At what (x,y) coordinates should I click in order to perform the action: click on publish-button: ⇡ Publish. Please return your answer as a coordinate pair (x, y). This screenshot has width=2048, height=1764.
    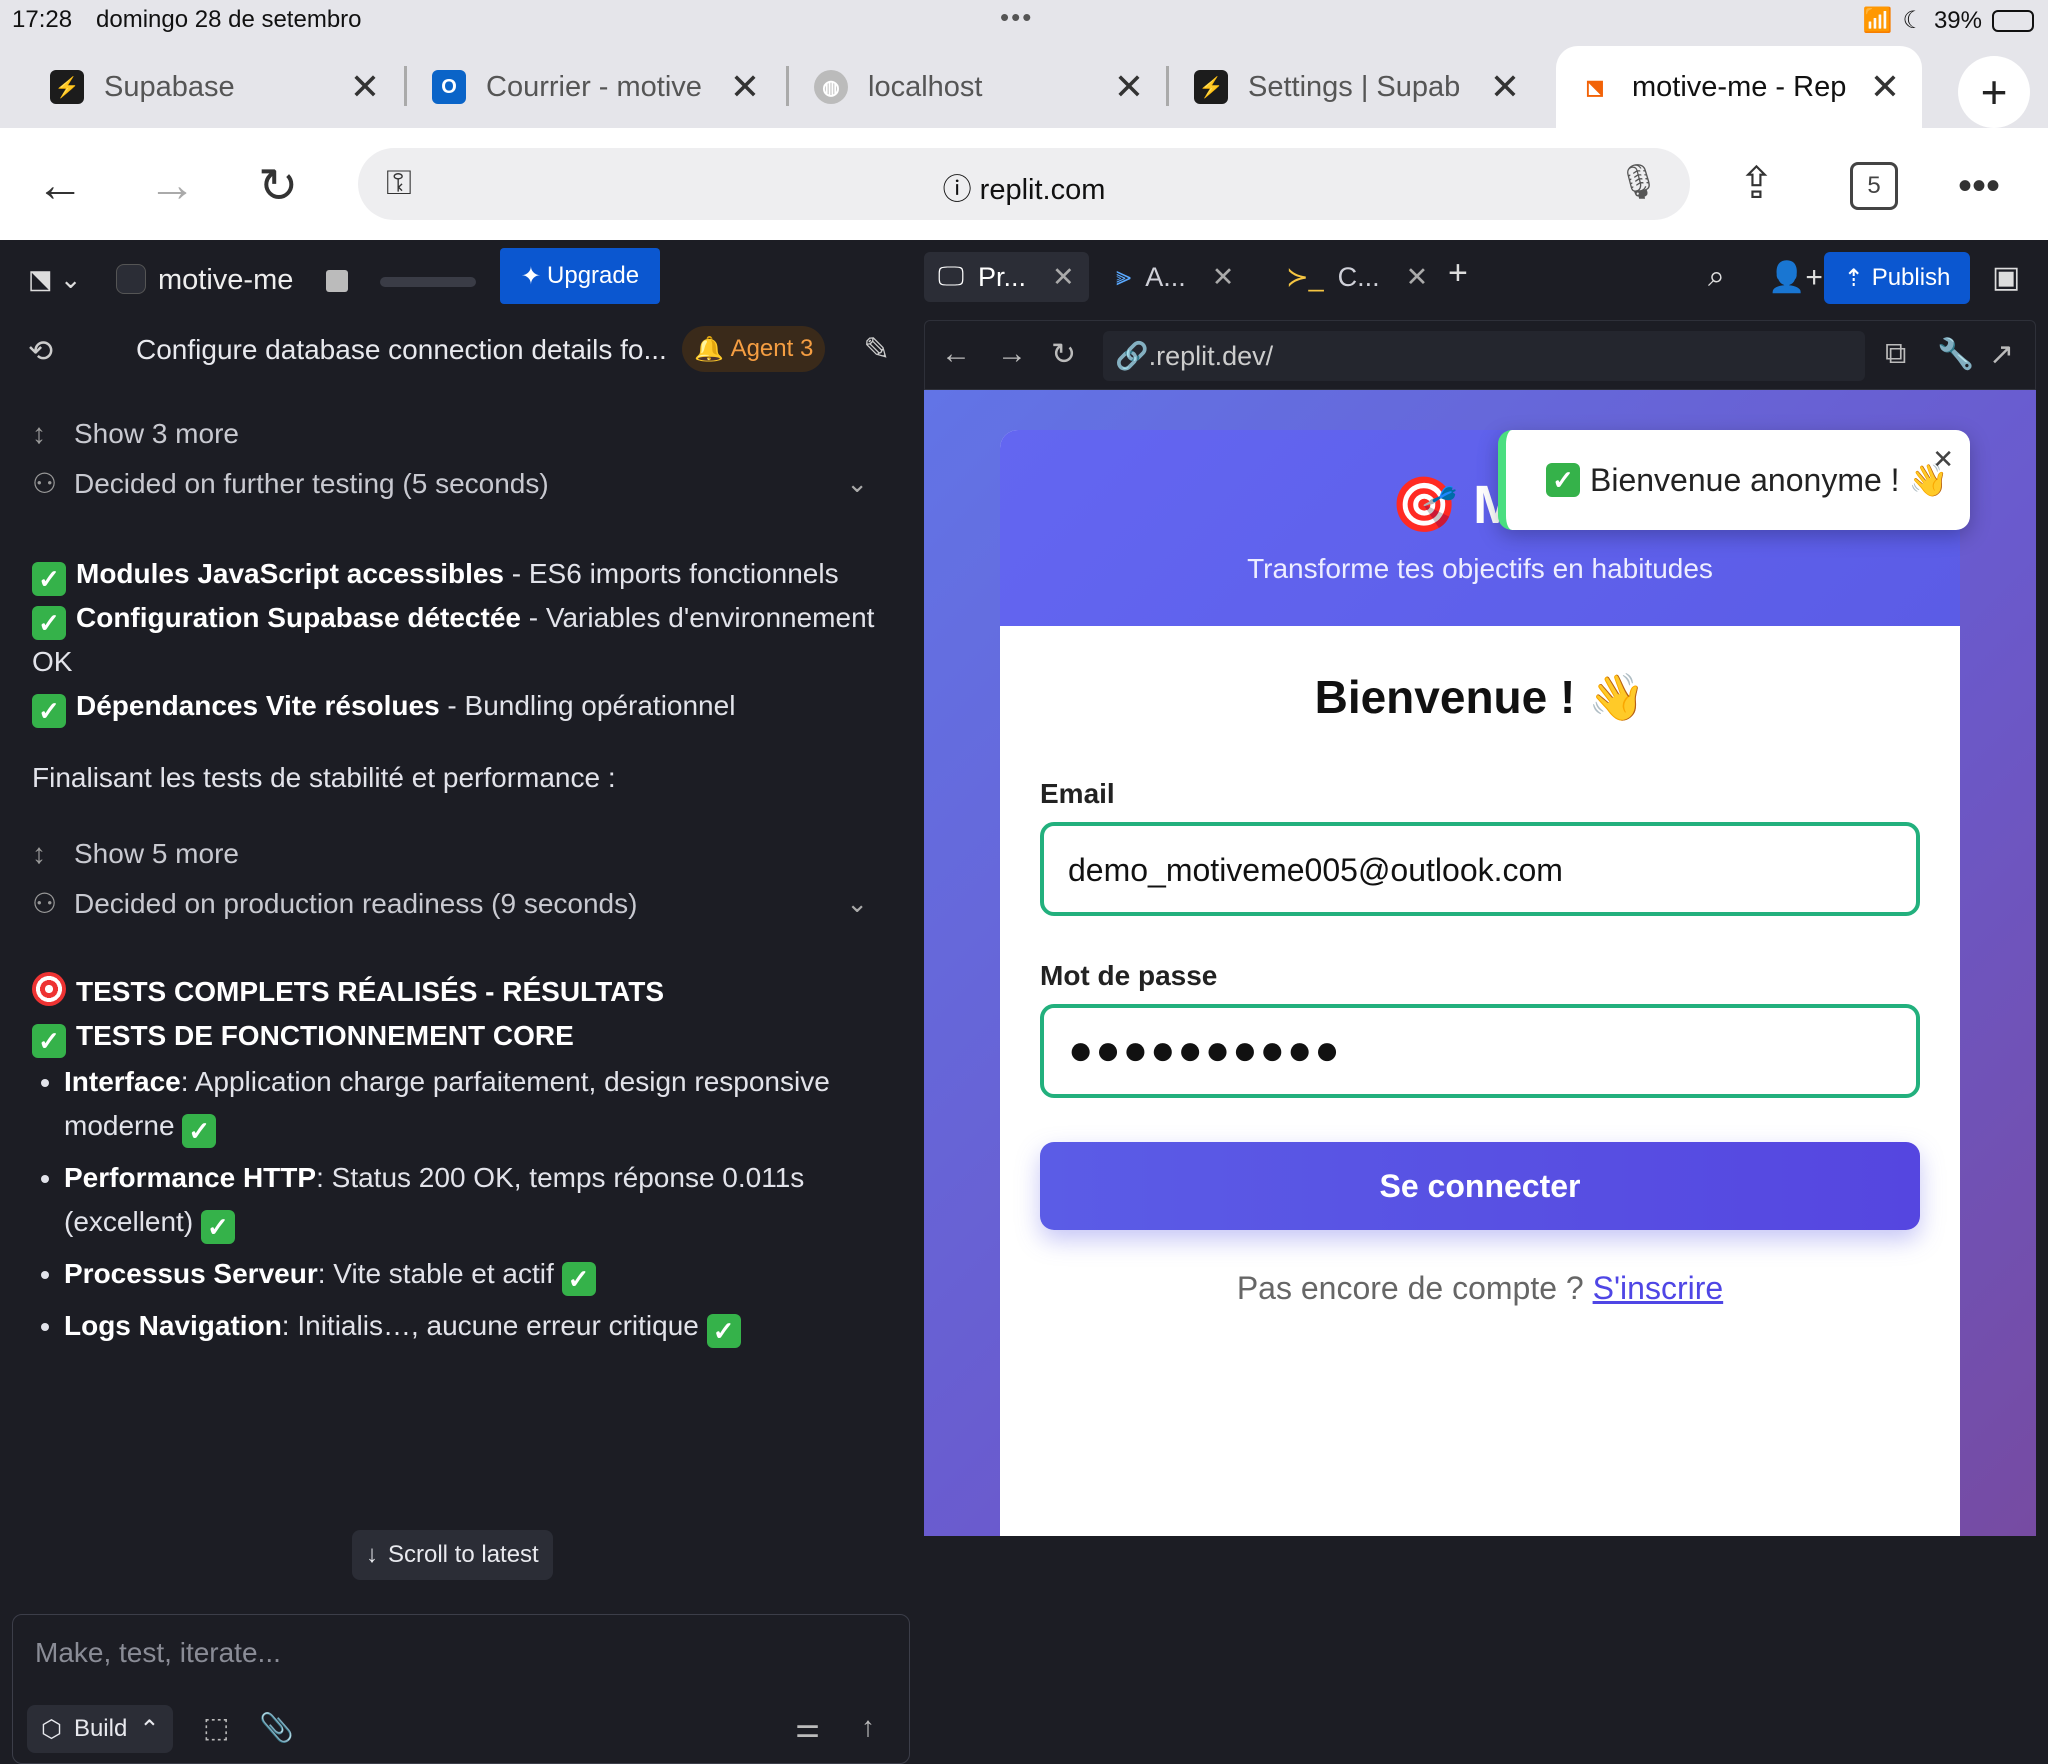
    Looking at the image, I should click on (1897, 278).